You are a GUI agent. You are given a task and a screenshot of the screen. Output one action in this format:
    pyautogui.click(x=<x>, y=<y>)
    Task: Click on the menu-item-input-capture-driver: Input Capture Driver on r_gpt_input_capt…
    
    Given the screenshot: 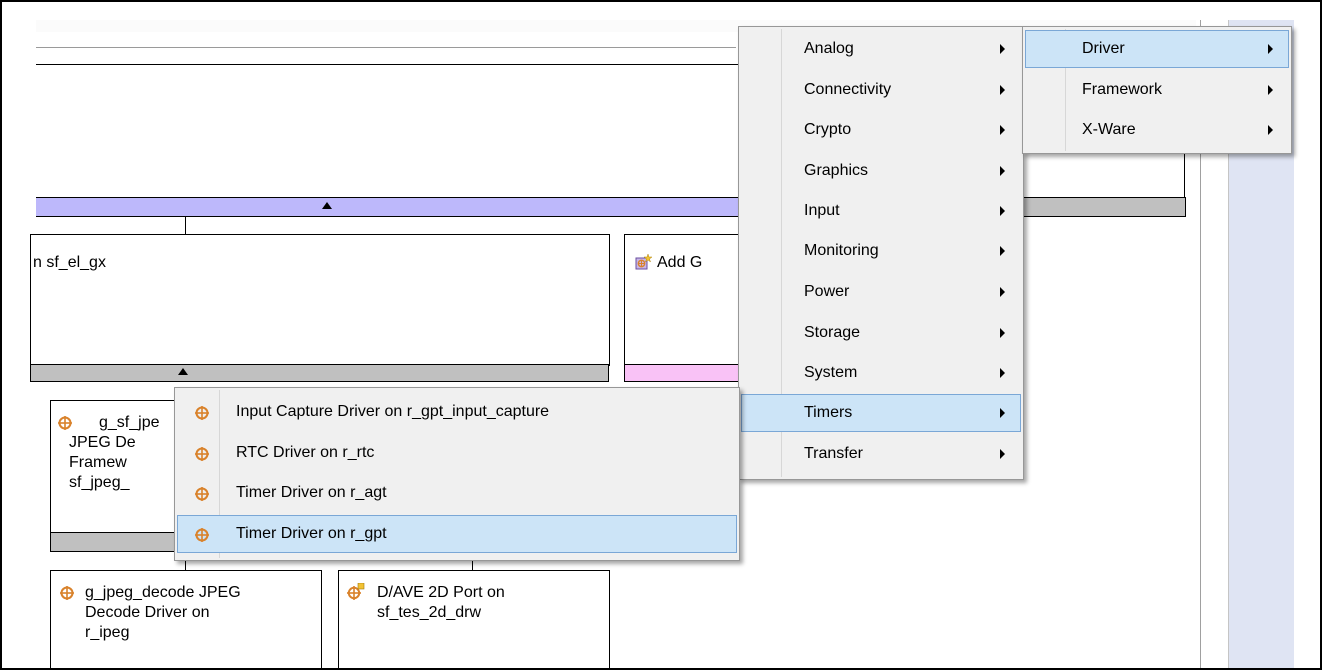 What is the action you would take?
    pyautogui.click(x=457, y=412)
    